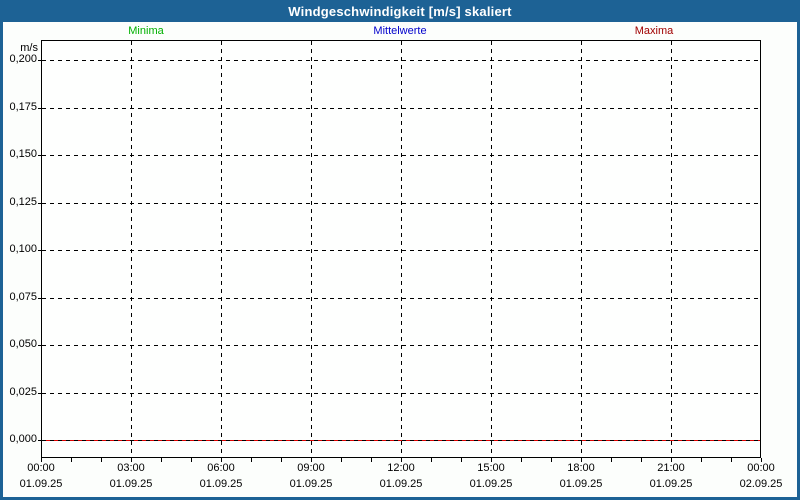 The height and width of the screenshot is (500, 800). Describe the element at coordinates (671, 468) in the screenshot. I see `x-axis-time-label: 21:00` at that location.